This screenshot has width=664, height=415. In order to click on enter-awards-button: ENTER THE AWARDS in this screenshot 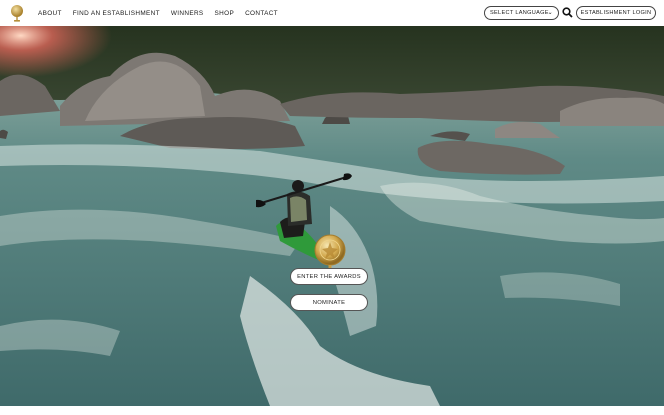, I will do `click(329, 276)`.